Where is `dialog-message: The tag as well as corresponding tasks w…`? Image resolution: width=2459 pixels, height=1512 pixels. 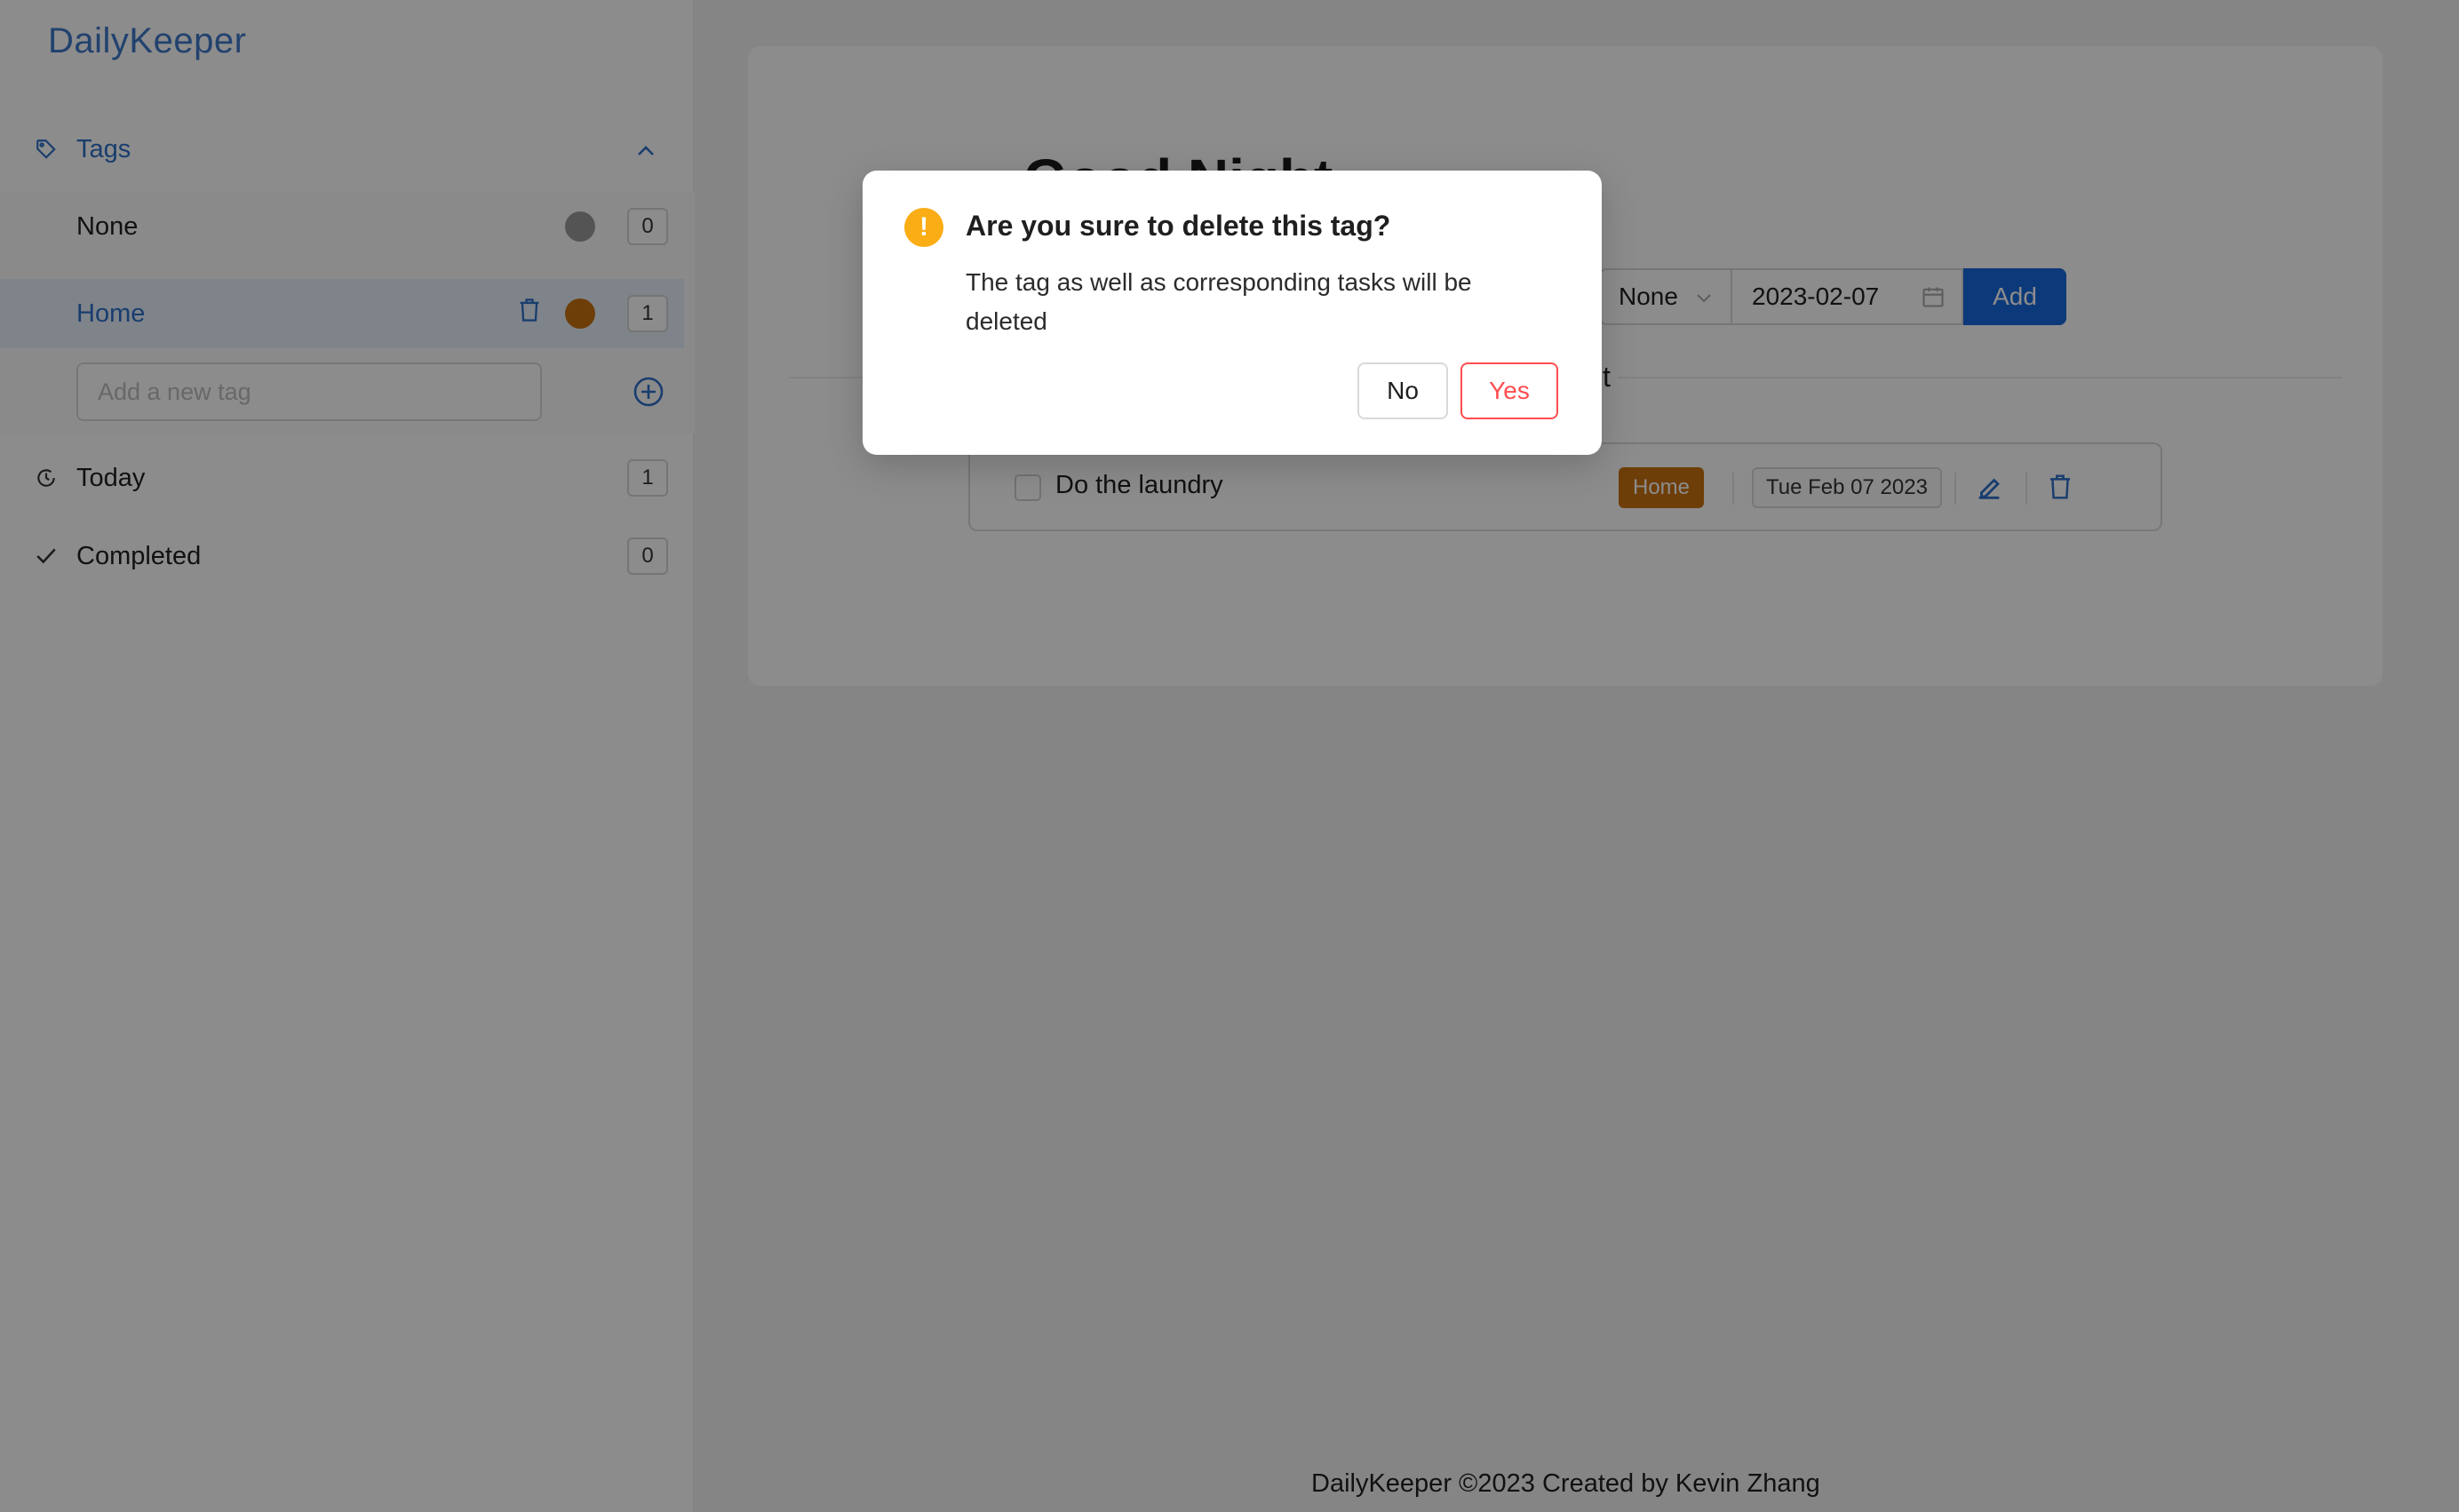 dialog-message: The tag as well as corresponding tasks w… is located at coordinates (1219, 301).